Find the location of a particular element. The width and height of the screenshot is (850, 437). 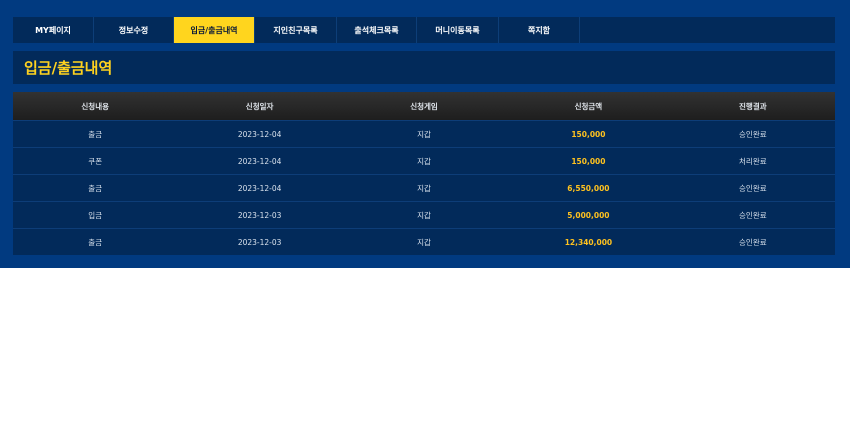

table-header: 신청내용 신청일자 신청게임 신청금액 진행결과 is located at coordinates (424, 106).